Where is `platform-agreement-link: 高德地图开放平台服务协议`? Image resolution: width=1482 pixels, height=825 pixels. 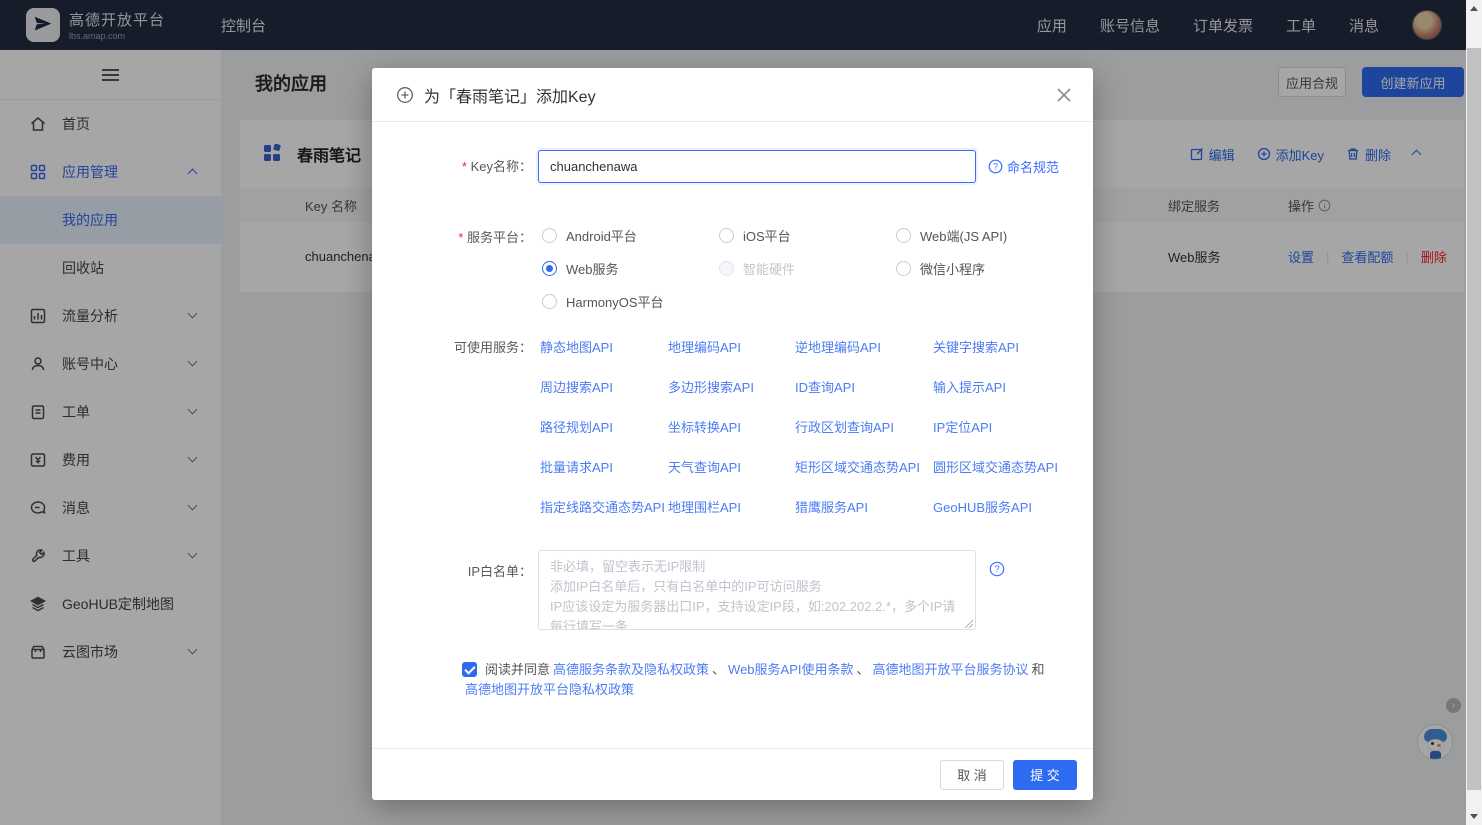
platform-agreement-link: 高德地图开放平台服务协议 is located at coordinates (951, 669).